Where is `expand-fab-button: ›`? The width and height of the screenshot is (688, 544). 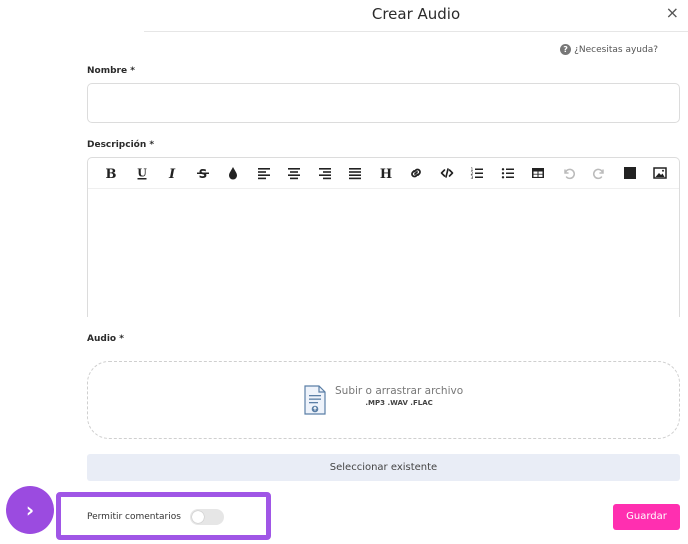
expand-fab-button: › is located at coordinates (30, 510).